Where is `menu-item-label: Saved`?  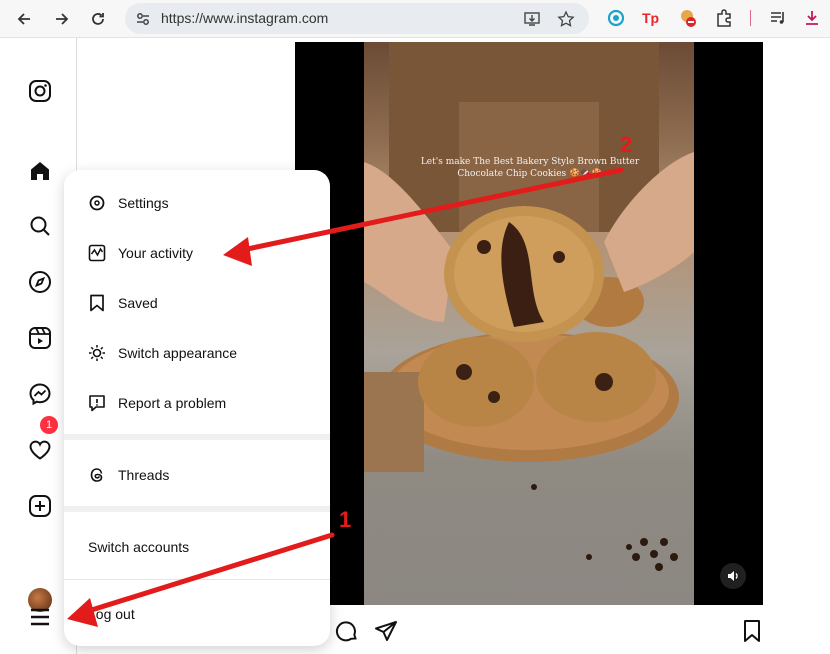
menu-item-label: Saved is located at coordinates (138, 303).